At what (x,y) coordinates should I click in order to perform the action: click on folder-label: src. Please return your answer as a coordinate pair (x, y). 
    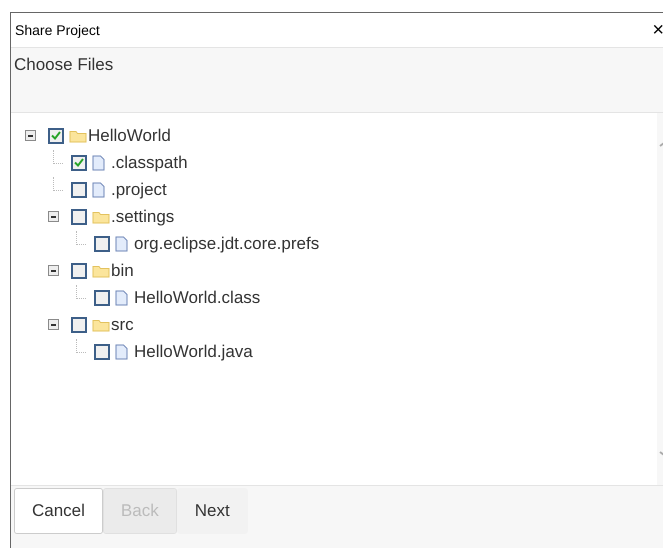
    Looking at the image, I should click on (122, 325).